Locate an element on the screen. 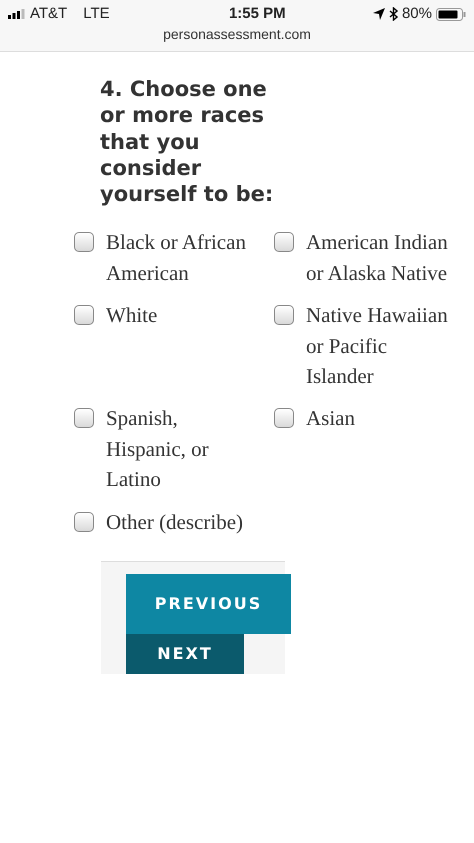 The image size is (474, 843). race-option: Black or African American is located at coordinates (166, 257).